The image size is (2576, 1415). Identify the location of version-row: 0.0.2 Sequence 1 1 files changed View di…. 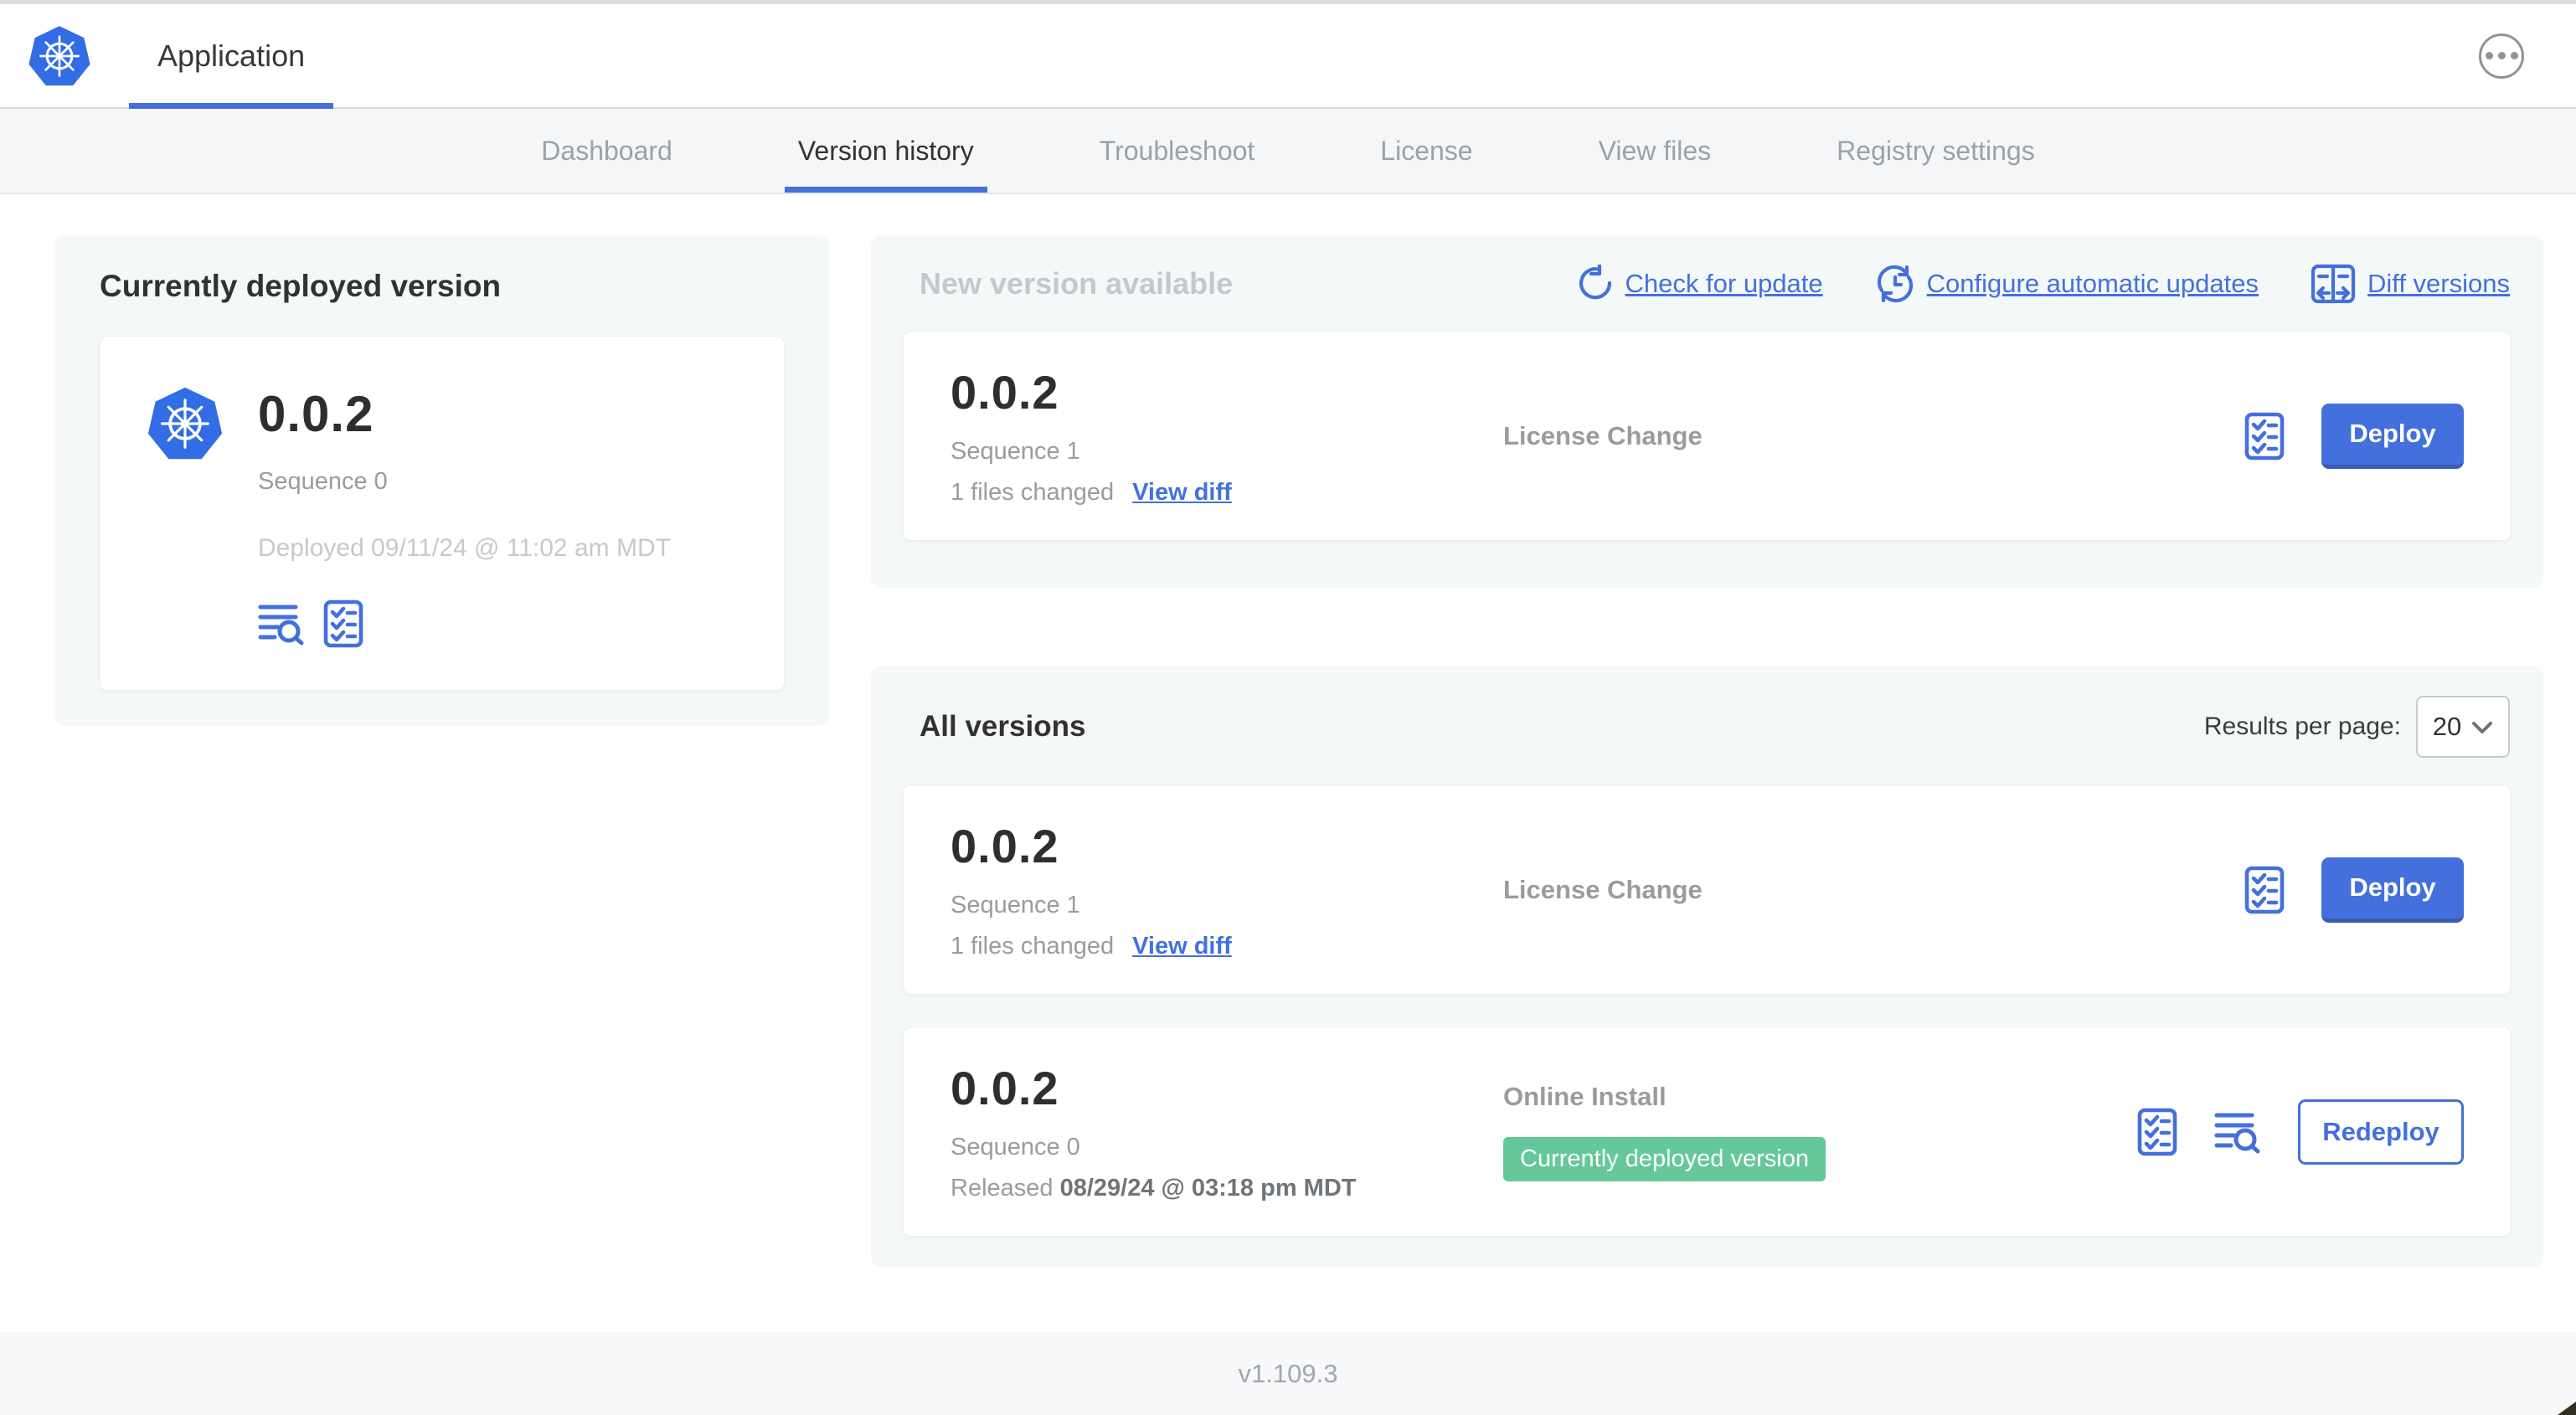
(1707, 890).